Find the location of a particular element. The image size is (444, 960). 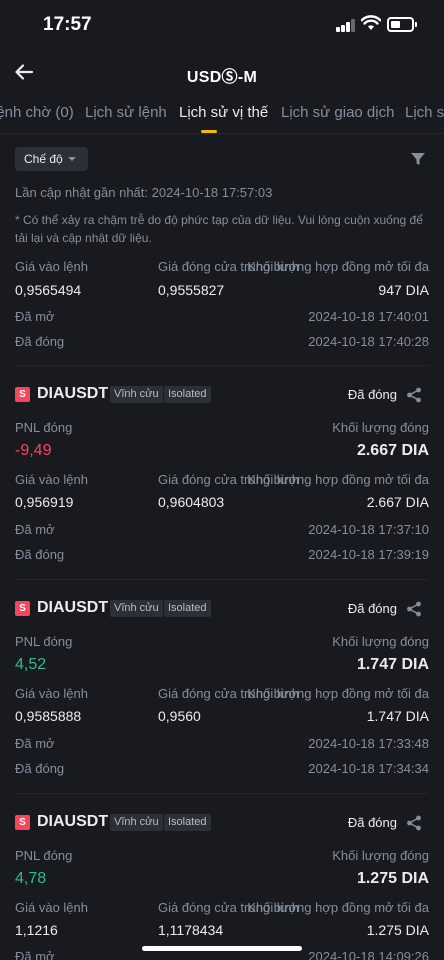

status-bar: 17:57 is located at coordinates (222, 25).